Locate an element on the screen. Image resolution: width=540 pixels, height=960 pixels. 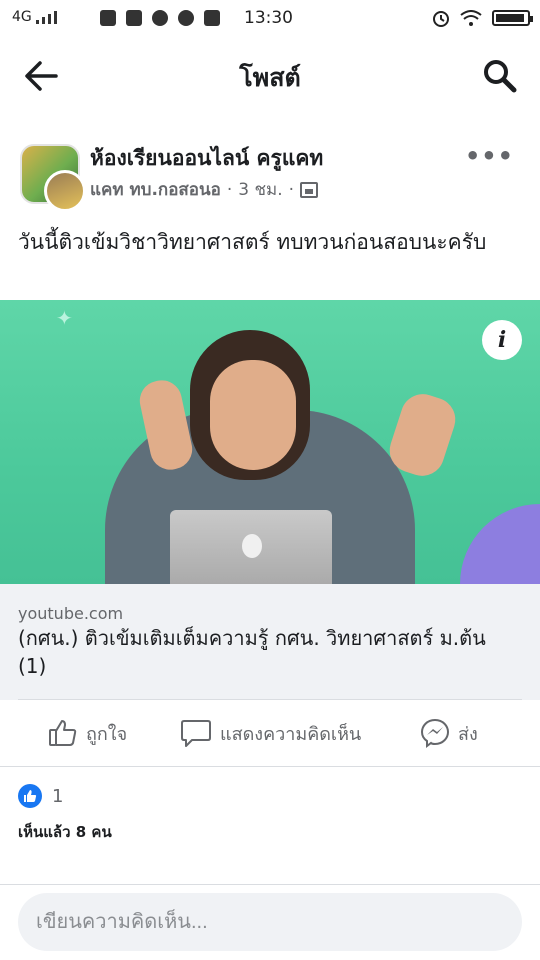
app-notification-icon is located at coordinates (212, 18).